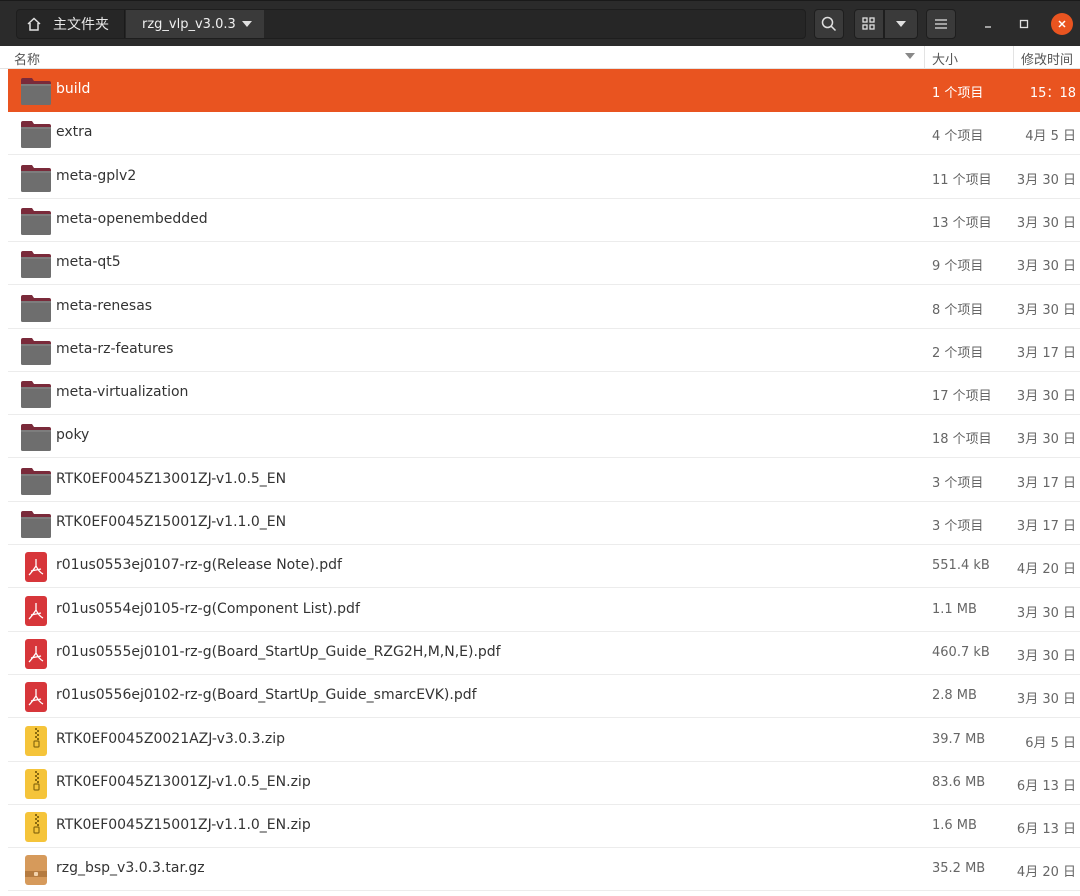  What do you see at coordinates (73, 89) in the screenshot?
I see `file-name: build` at bounding box center [73, 89].